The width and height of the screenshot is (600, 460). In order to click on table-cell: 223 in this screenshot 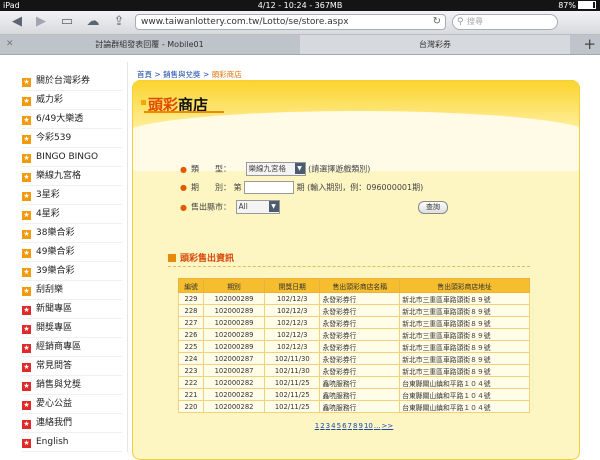, I will do `click(191, 370)`.